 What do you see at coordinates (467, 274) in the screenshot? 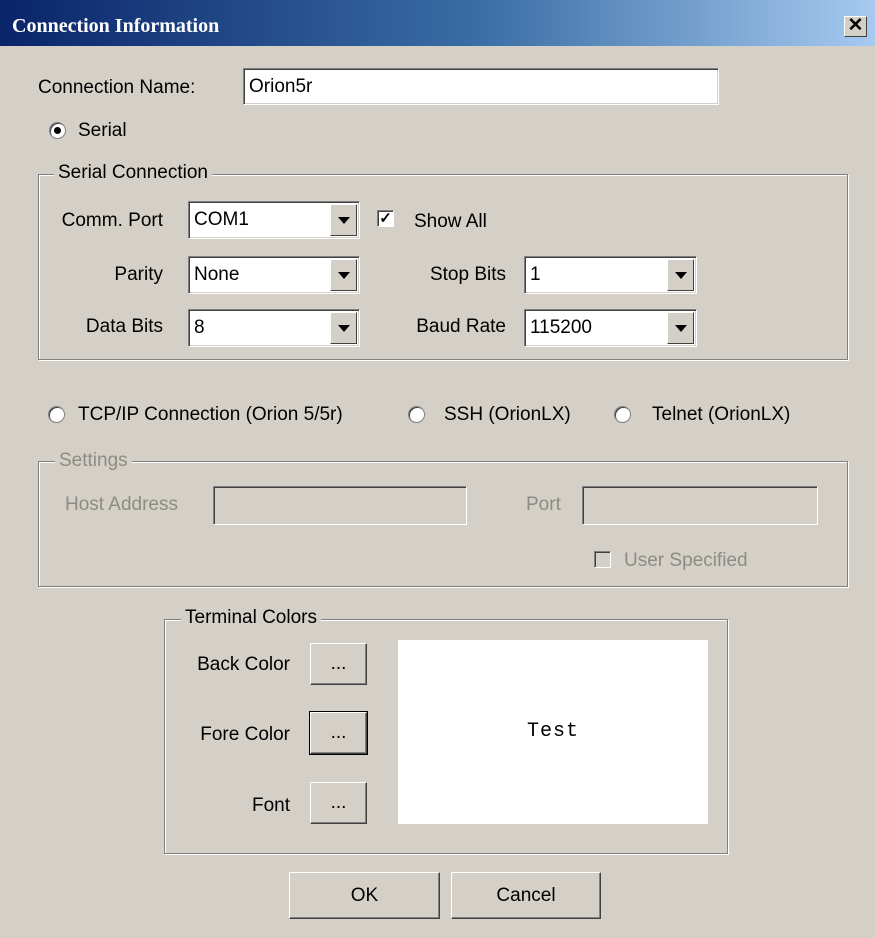
I see `stop-bits-label: Stop Bits` at bounding box center [467, 274].